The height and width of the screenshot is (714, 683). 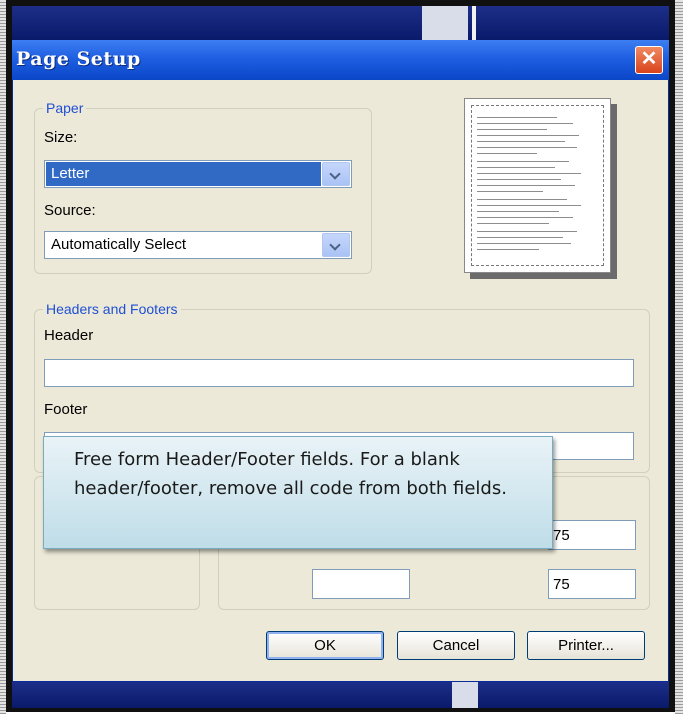 I want to click on page-preview-icon, so click(x=537, y=185).